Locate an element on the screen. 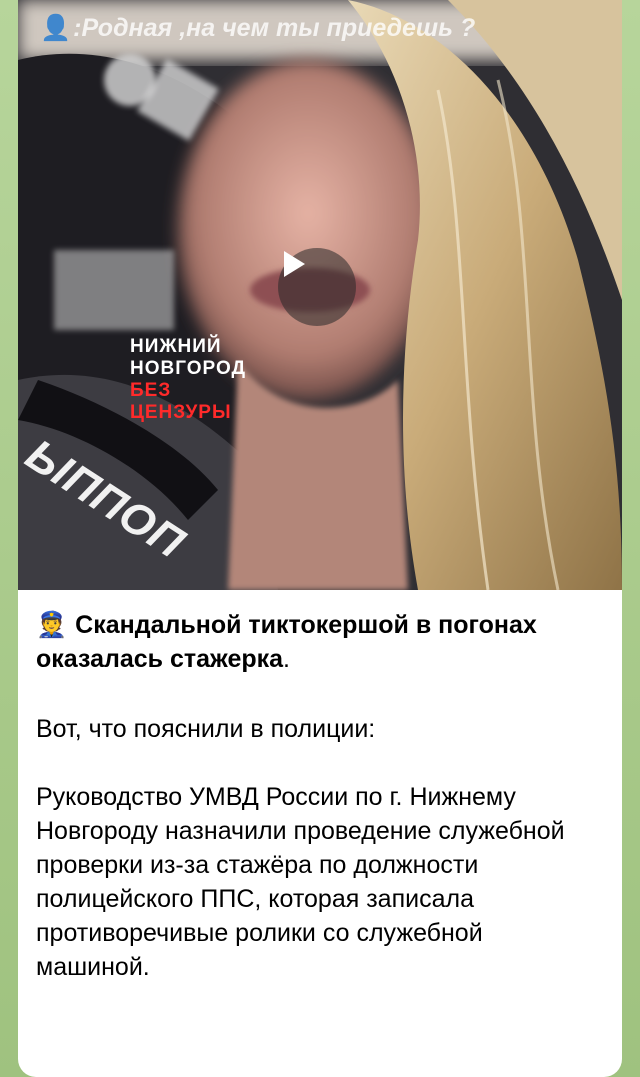  post-paragraph-1: Вот, что пояснили в полиции: is located at coordinates (206, 729).